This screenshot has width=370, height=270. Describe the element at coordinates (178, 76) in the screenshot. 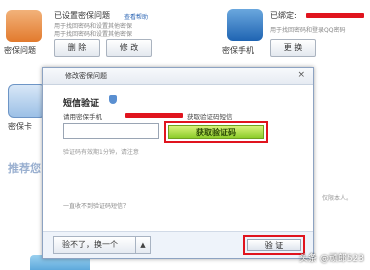

I see `dialog-title-bar: 修改密保问题 ×` at that location.